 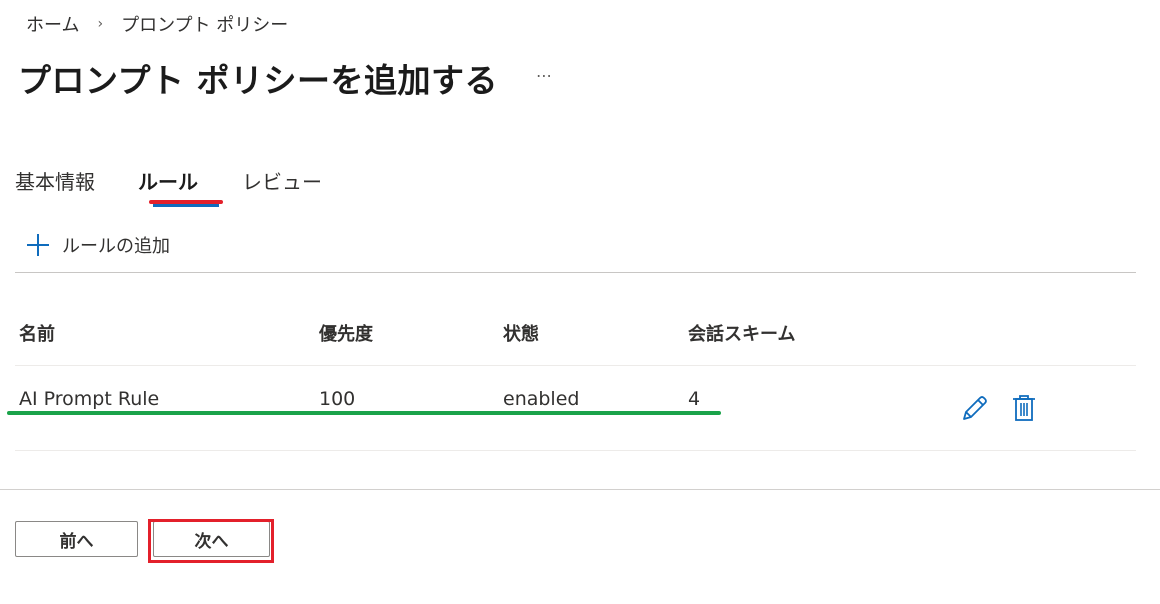 What do you see at coordinates (37, 333) in the screenshot?
I see `column-header-name: 名前` at bounding box center [37, 333].